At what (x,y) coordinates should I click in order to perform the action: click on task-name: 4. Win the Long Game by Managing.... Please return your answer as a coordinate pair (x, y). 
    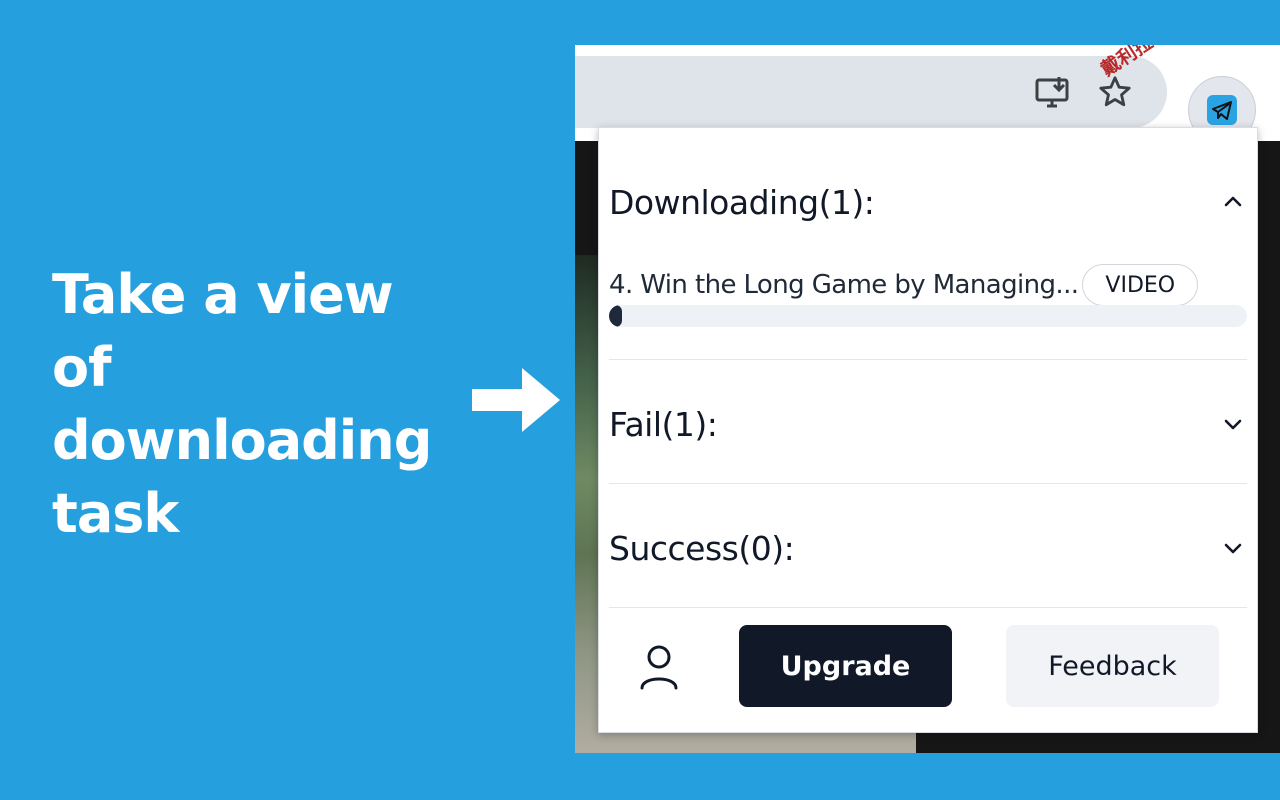
    Looking at the image, I should click on (844, 285).